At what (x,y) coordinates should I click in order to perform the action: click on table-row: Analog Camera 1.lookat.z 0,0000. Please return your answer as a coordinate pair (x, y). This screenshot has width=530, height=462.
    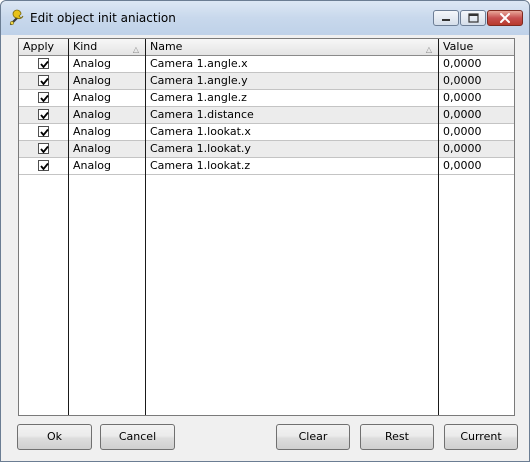
    Looking at the image, I should click on (266, 166).